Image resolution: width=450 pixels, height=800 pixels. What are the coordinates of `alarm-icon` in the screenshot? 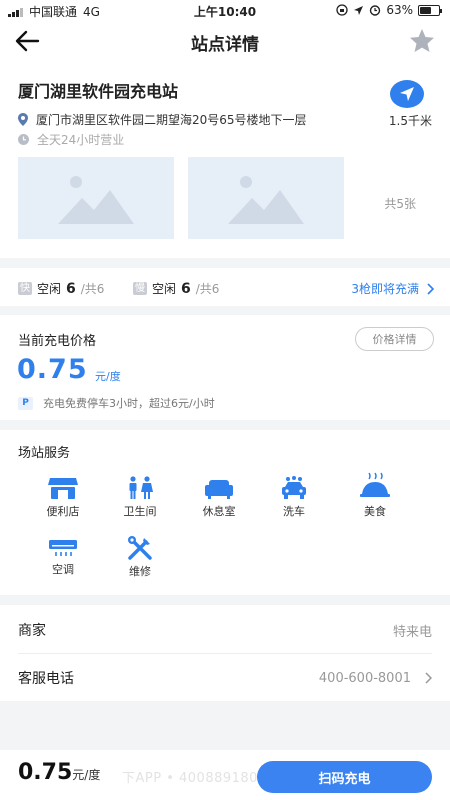 It's located at (375, 10).